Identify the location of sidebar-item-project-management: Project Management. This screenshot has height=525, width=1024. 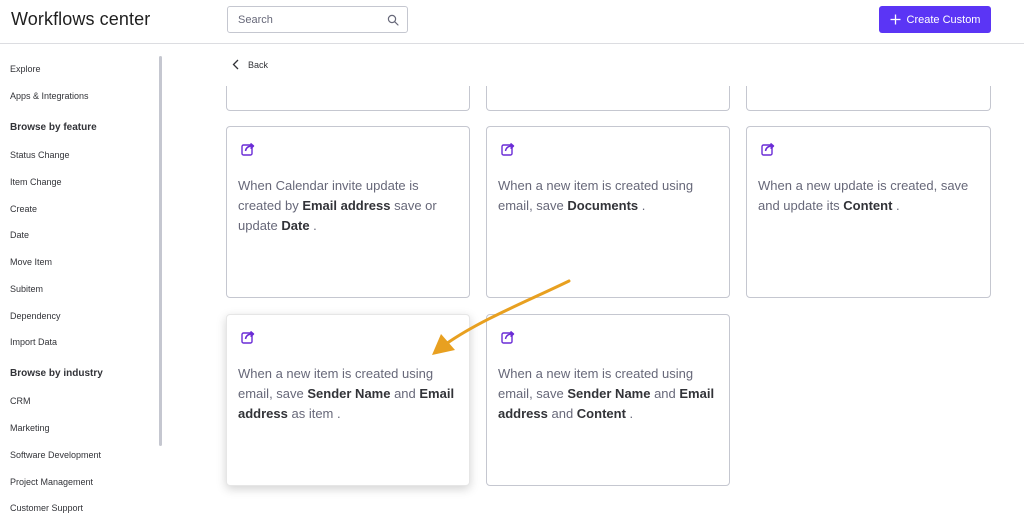
(51, 482).